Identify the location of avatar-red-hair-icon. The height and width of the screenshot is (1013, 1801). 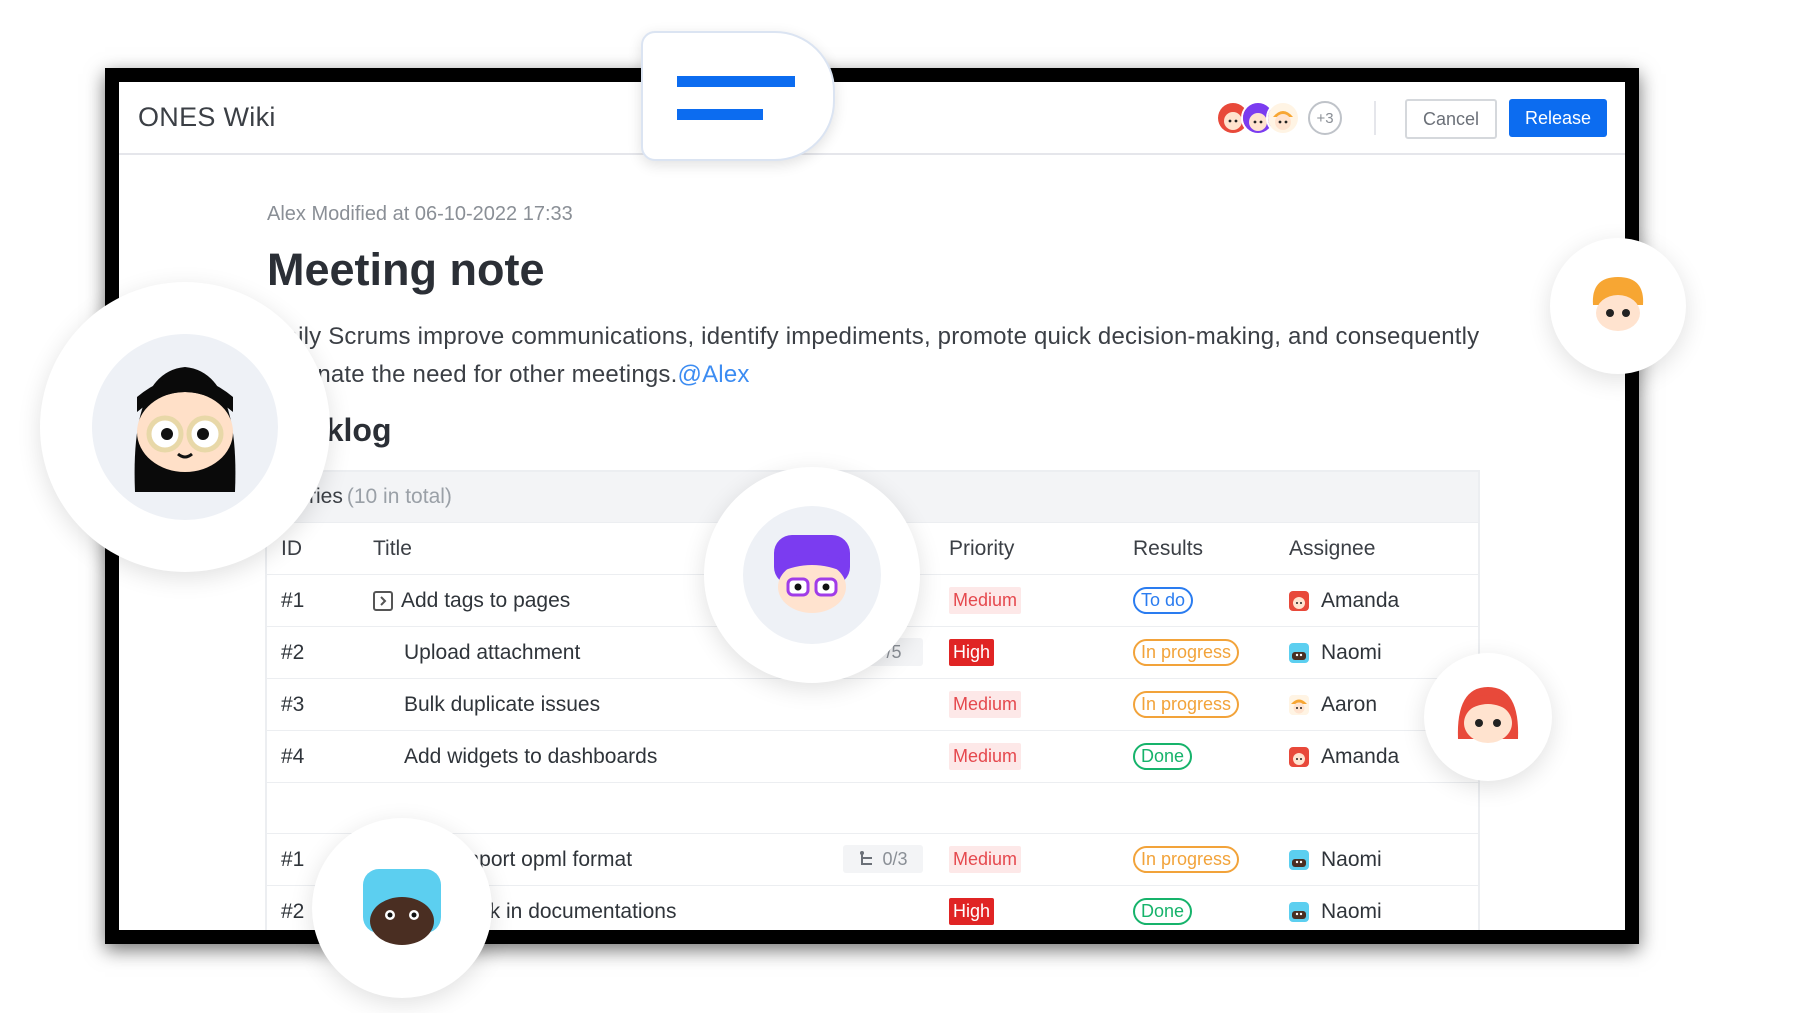
(1488, 715).